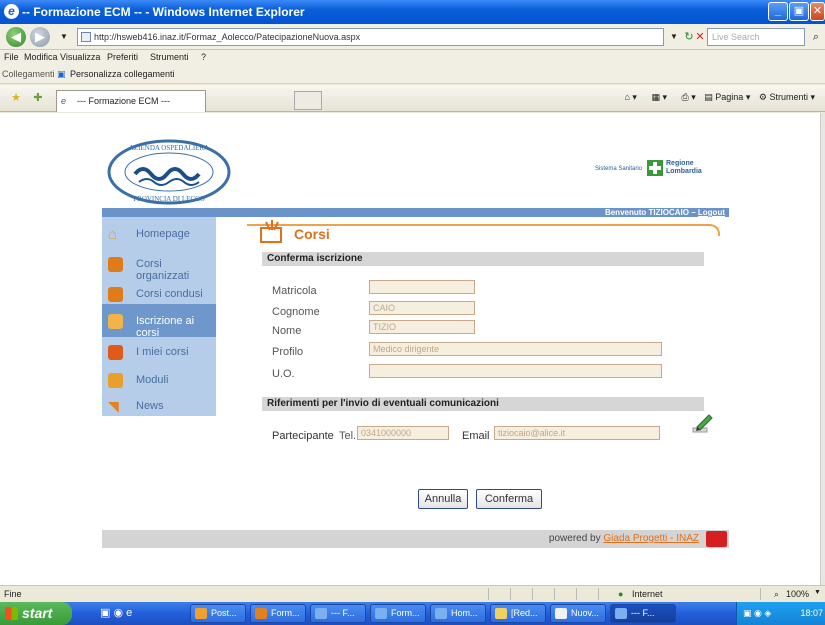 This screenshot has height=625, width=825. I want to click on section-conferma-iscrizione: Conferma iscrizione, so click(483, 259).